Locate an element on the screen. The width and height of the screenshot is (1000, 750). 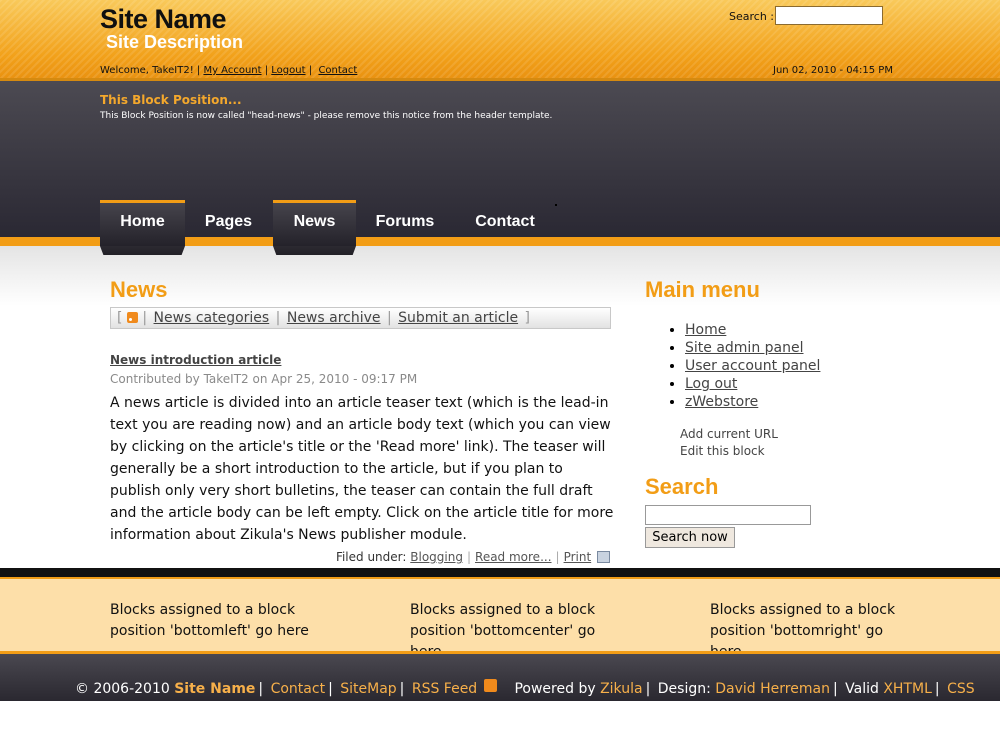
toolbar-sep-2: | is located at coordinates (278, 318).